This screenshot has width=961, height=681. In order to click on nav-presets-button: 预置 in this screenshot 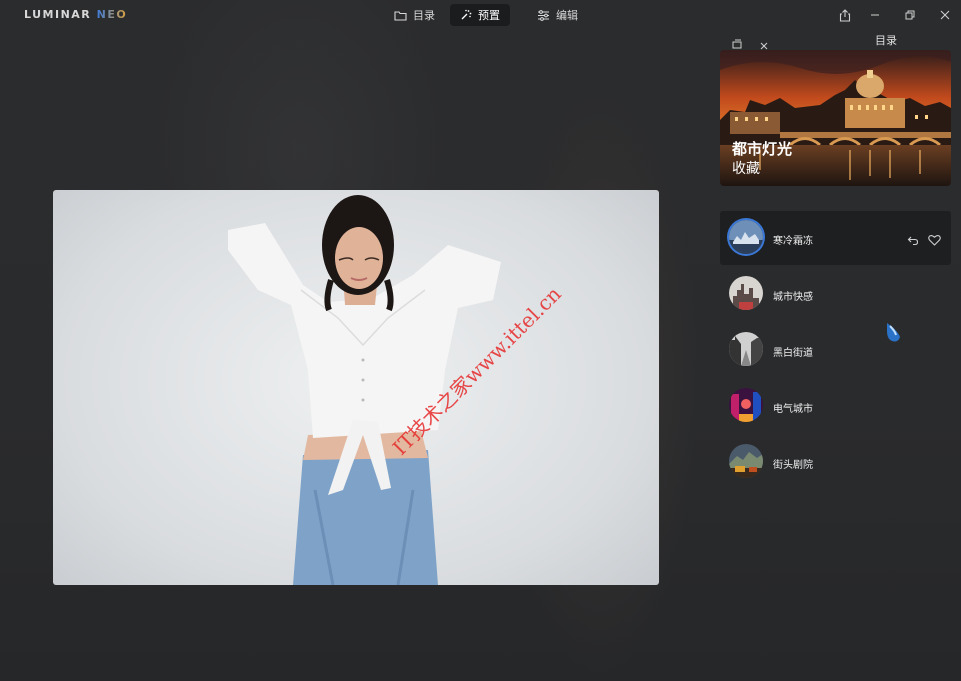, I will do `click(480, 15)`.